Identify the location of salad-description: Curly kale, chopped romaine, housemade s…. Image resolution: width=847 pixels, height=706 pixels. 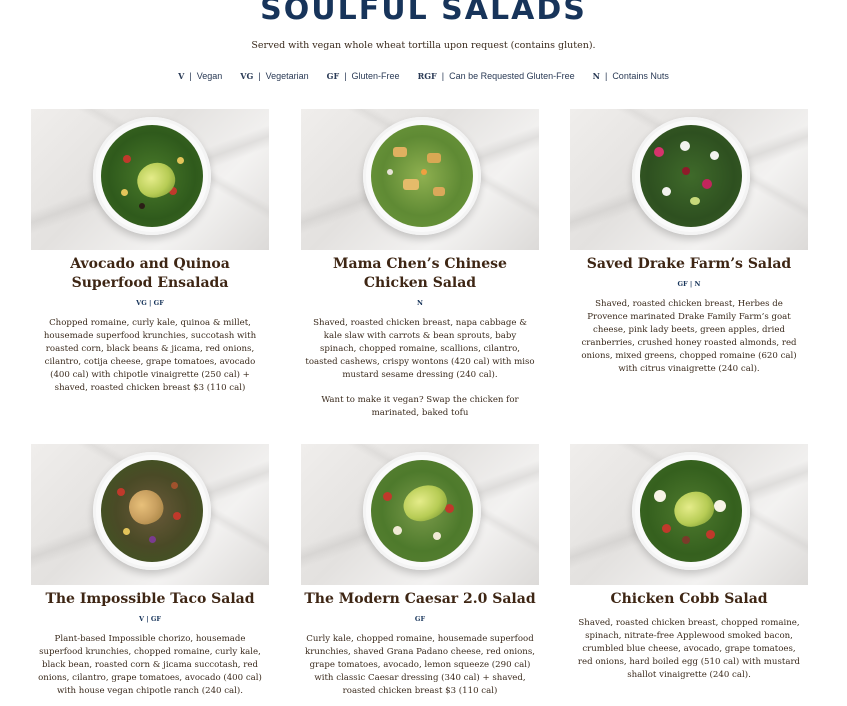
(420, 665).